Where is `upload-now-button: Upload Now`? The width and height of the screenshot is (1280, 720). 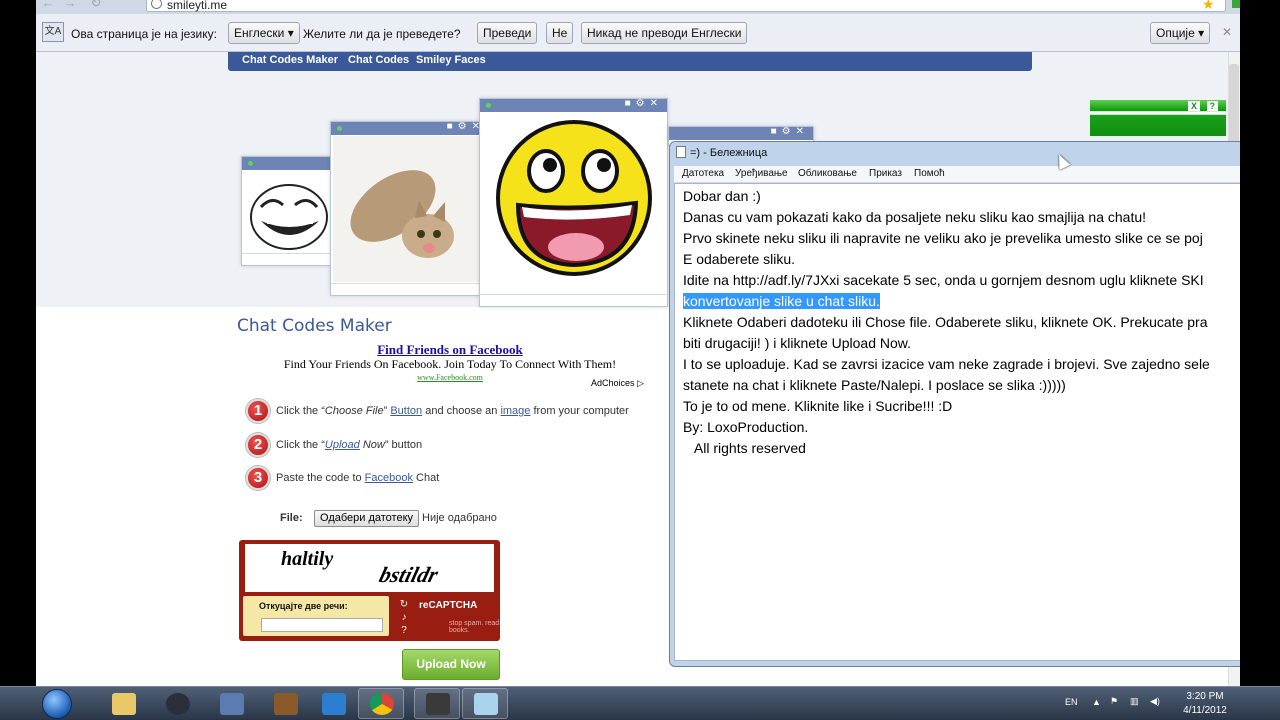
upload-now-button: Upload Now is located at coordinates (451, 664).